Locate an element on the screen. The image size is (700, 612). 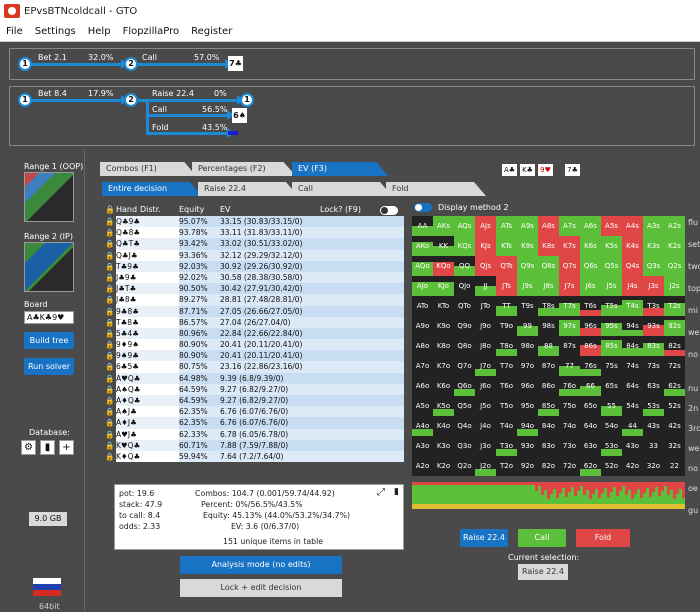
grid-cell: 72s is located at coordinates (674, 366).